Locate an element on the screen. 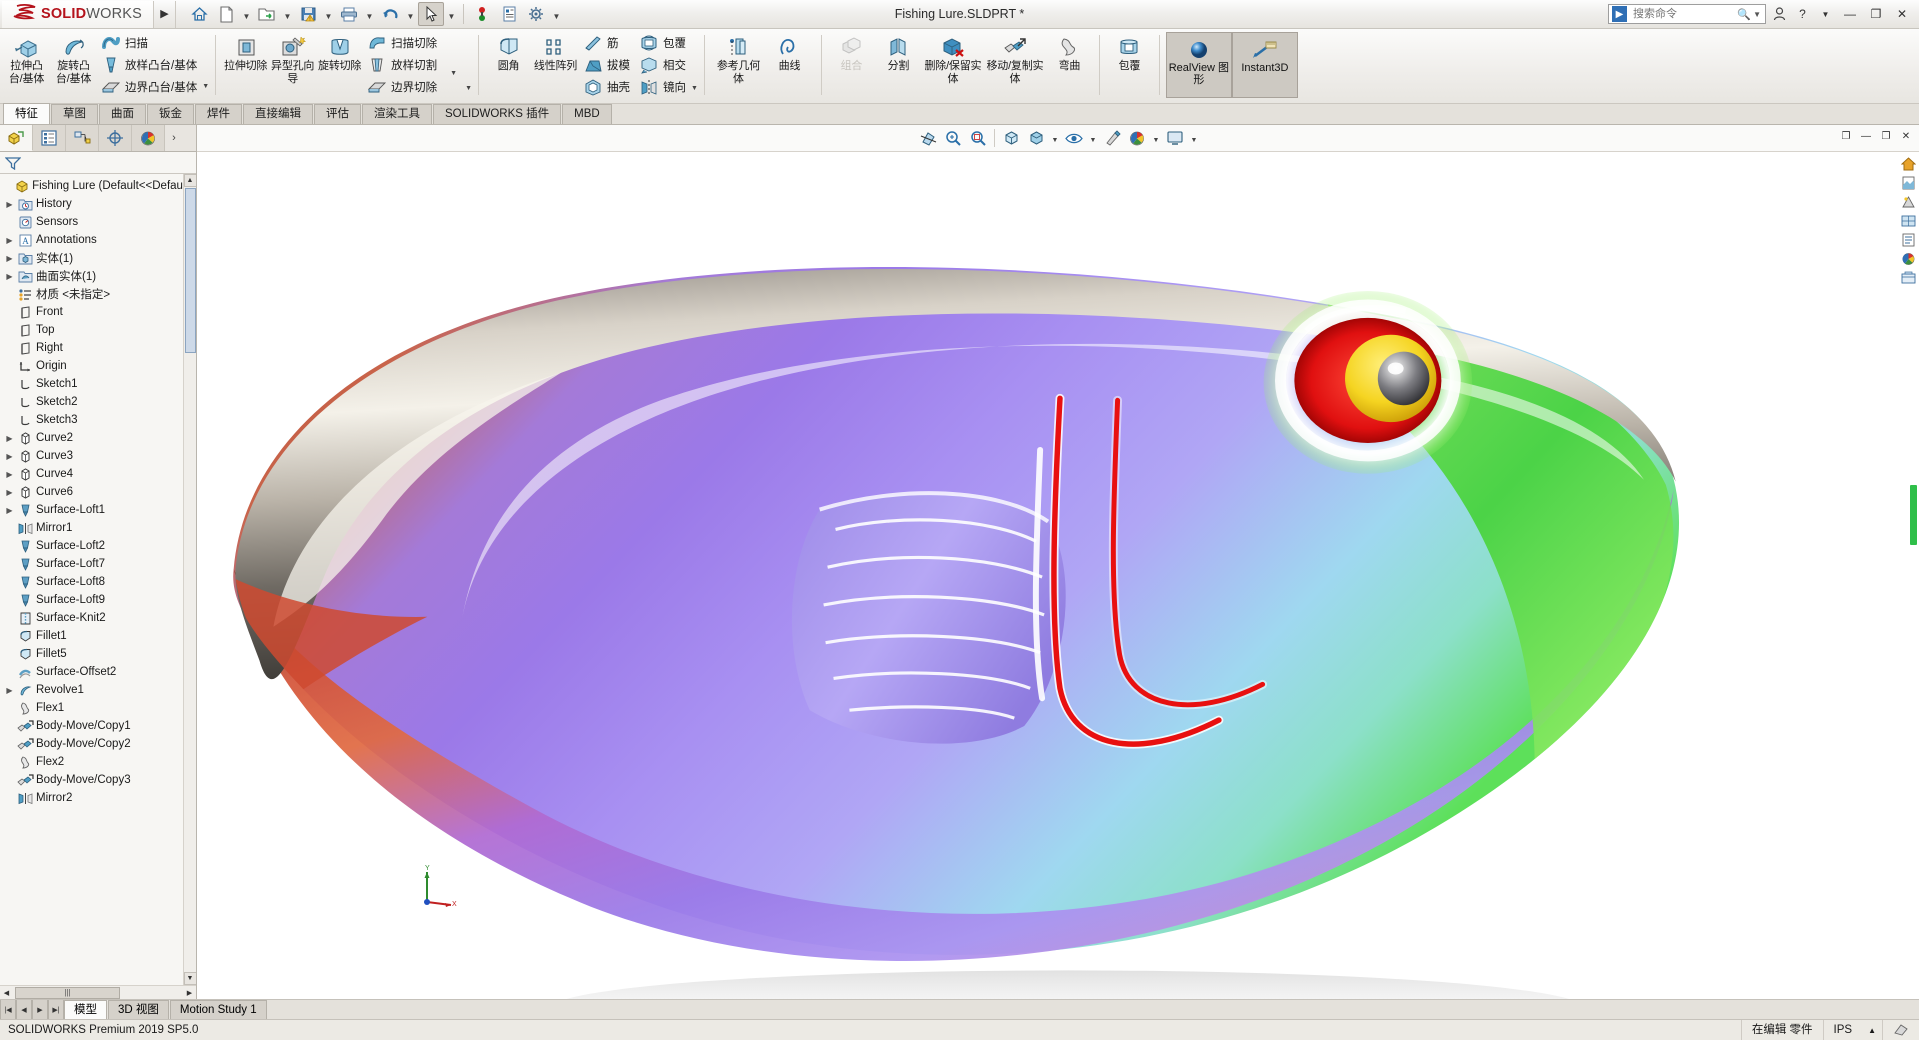  save-icon: ! is located at coordinates (308, 14).